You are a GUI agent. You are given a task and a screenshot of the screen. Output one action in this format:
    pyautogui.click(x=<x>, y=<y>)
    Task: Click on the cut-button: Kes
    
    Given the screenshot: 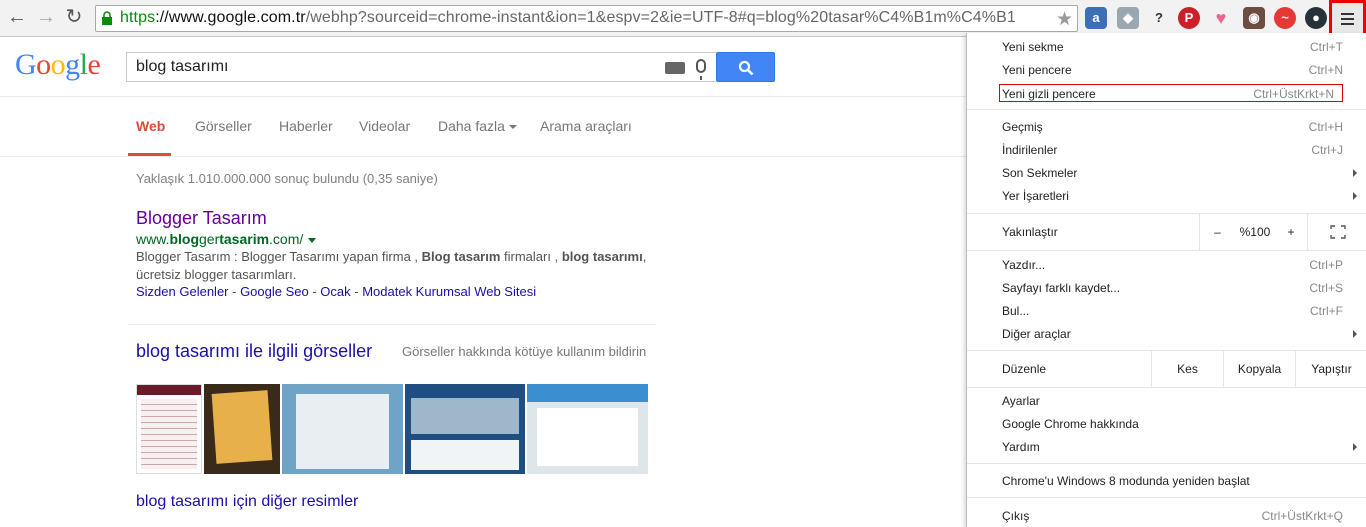 What is the action you would take?
    pyautogui.click(x=1187, y=369)
    